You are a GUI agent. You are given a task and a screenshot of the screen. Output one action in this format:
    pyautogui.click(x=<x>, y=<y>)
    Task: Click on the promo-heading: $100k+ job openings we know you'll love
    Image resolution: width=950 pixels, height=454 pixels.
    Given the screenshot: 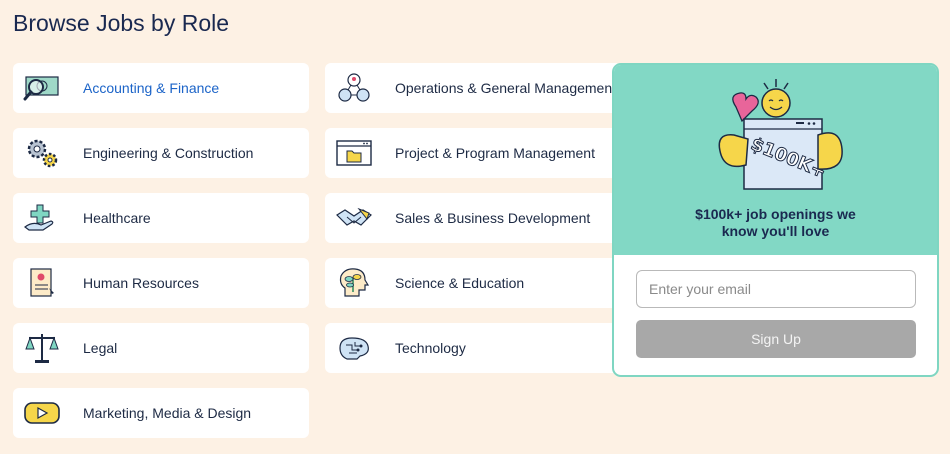 What is the action you would take?
    pyautogui.click(x=775, y=222)
    